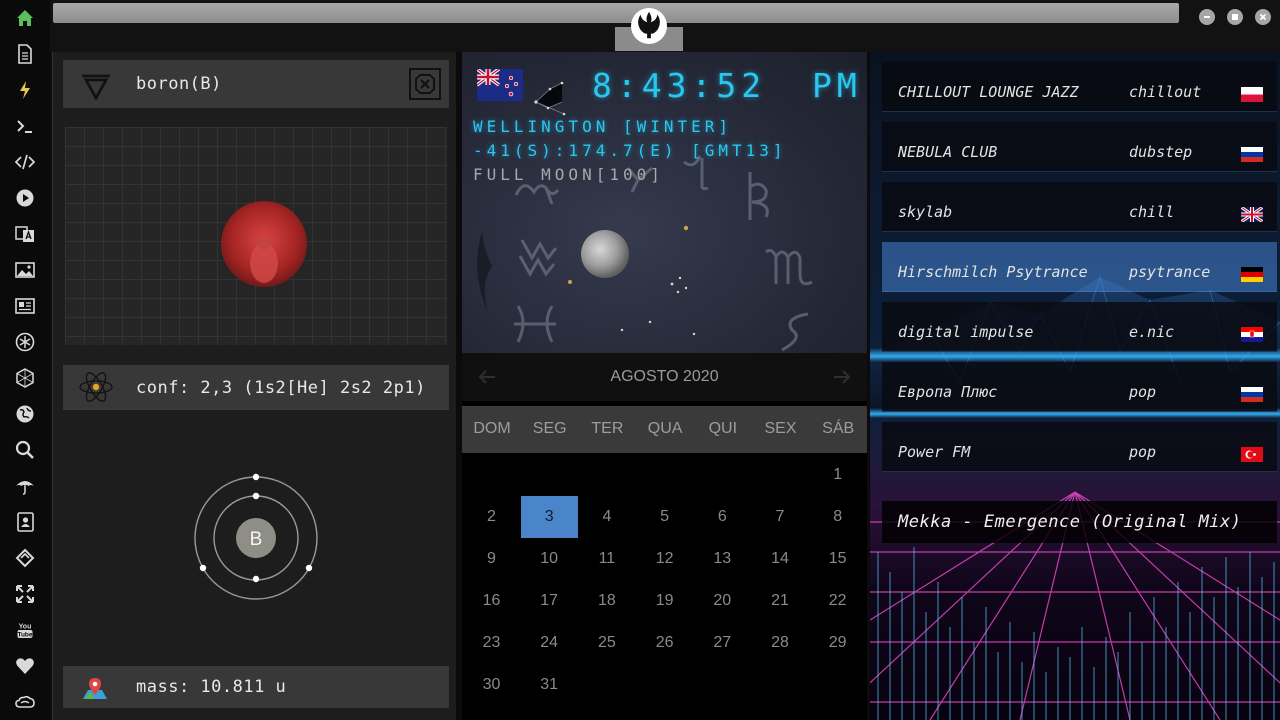 The image size is (1280, 720). What do you see at coordinates (837, 559) in the screenshot?
I see `calendar-day: 15` at bounding box center [837, 559].